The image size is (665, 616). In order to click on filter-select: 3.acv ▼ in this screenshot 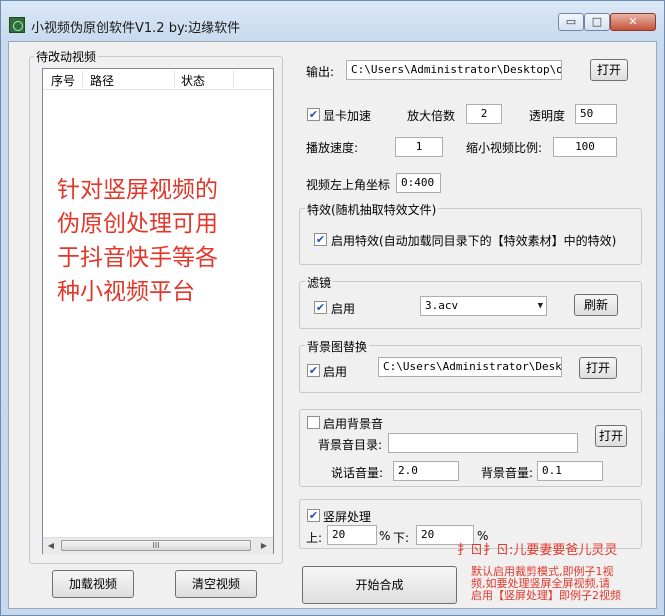, I will do `click(483, 306)`.